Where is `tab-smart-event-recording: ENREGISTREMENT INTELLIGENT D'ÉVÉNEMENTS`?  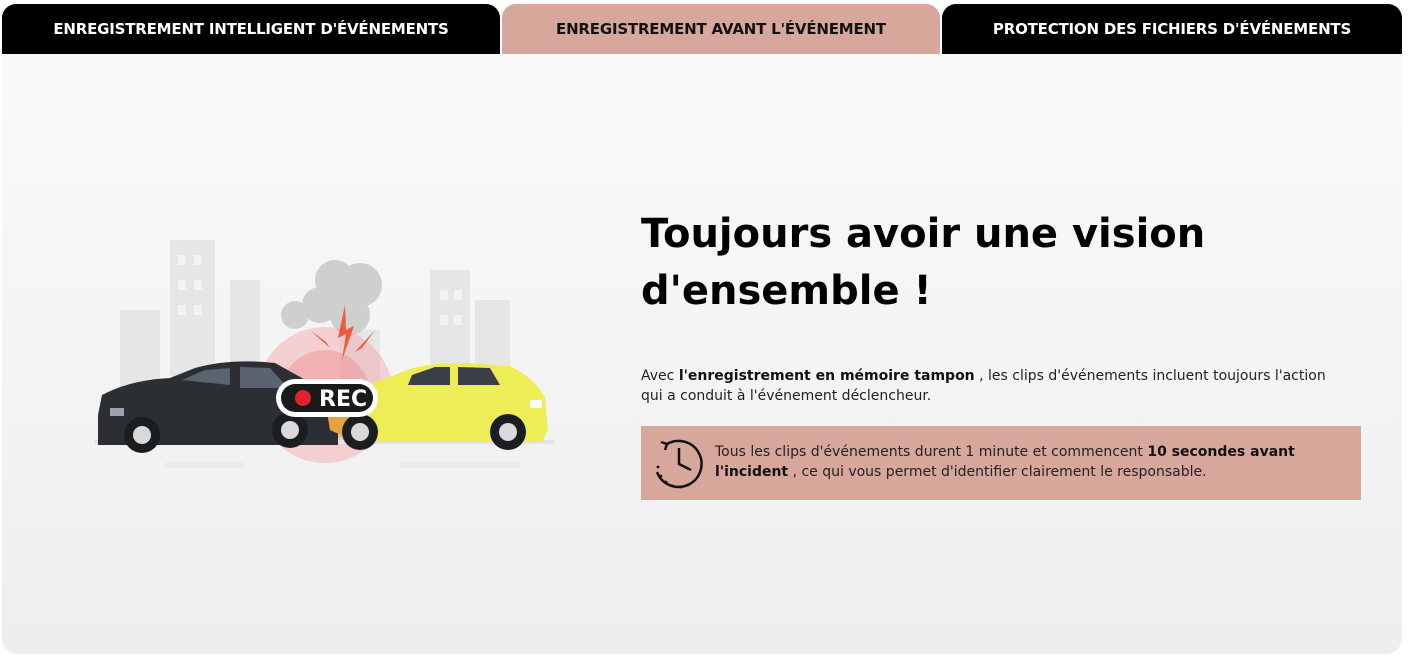 tab-smart-event-recording: ENREGISTREMENT INTELLIGENT D'ÉVÉNEMENTS is located at coordinates (251, 29).